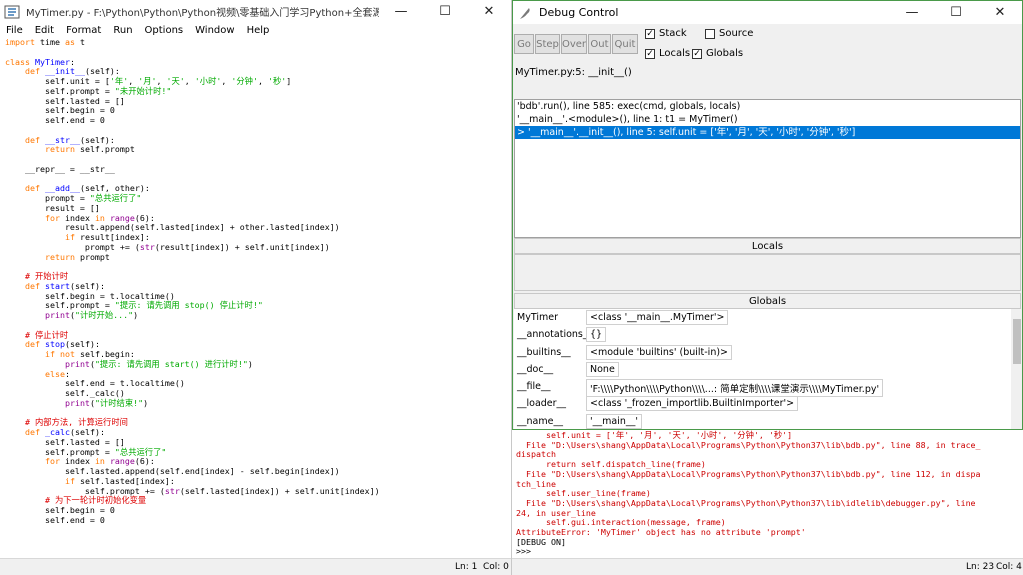 This screenshot has height=575, width=1023. What do you see at coordinates (542, 404) in the screenshot?
I see `globals-key: __loader__` at bounding box center [542, 404].